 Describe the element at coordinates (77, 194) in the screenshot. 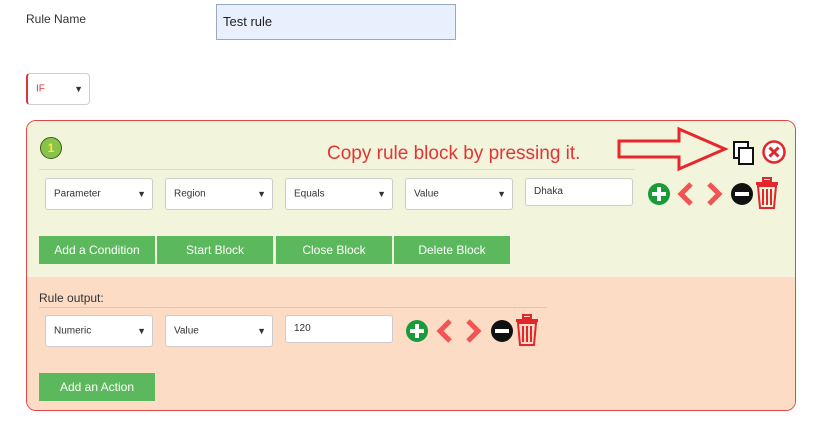

I see `parameter-select-value: Parameter` at that location.